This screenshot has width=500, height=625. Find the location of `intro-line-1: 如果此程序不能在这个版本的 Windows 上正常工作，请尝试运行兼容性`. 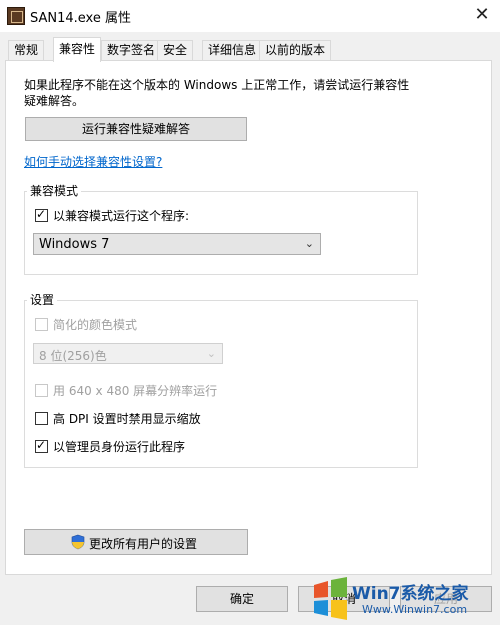

intro-line-1: 如果此程序不能在这个版本的 Windows 上正常工作，请尝试运行兼容性 is located at coordinates (217, 85).